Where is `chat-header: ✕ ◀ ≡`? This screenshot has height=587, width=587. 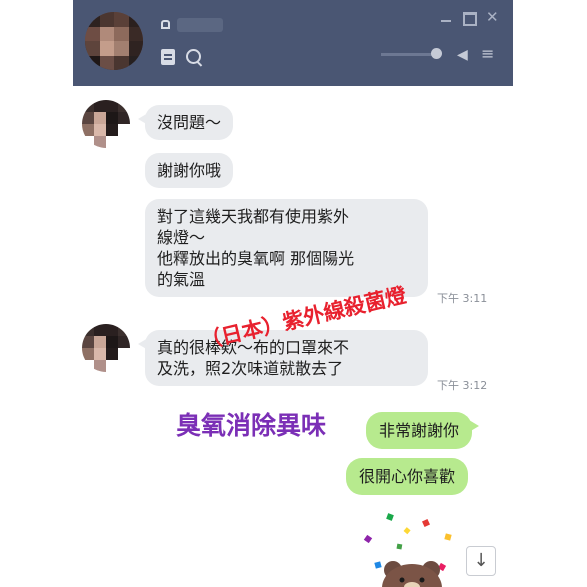
chat-header: ✕ ◀ ≡ is located at coordinates (293, 43).